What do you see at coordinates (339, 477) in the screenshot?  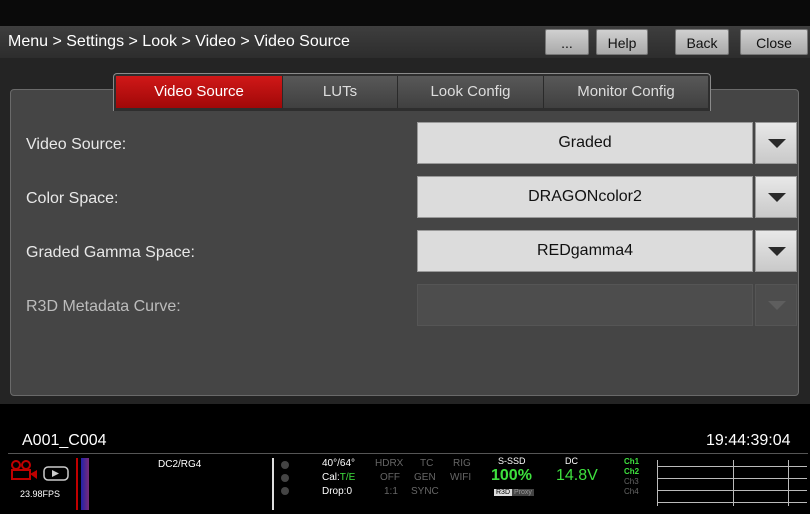 I see `cal-readout: Cal:T/E` at bounding box center [339, 477].